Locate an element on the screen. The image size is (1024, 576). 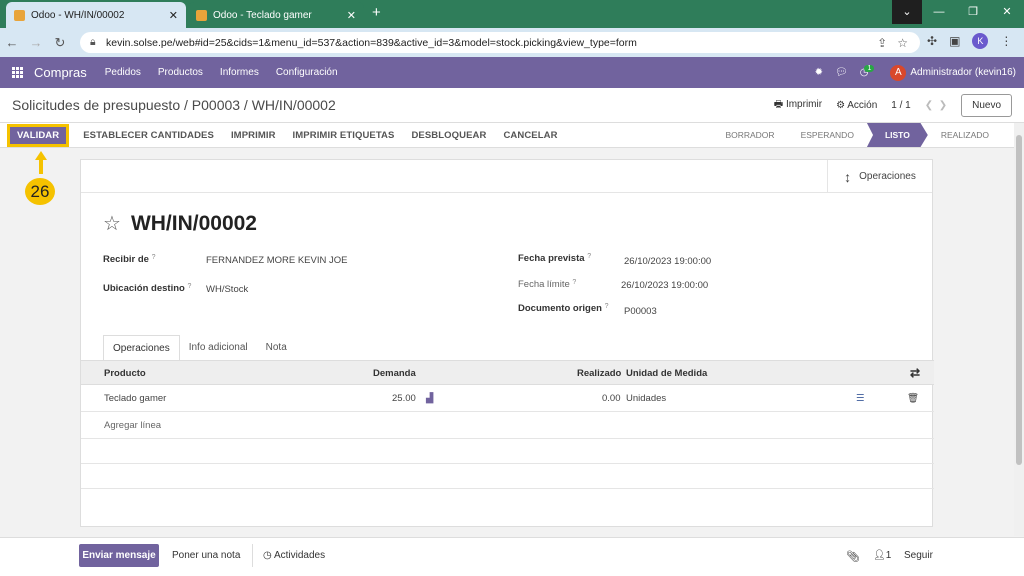
activities-button: ◷ Actividades is located at coordinates (294, 555).